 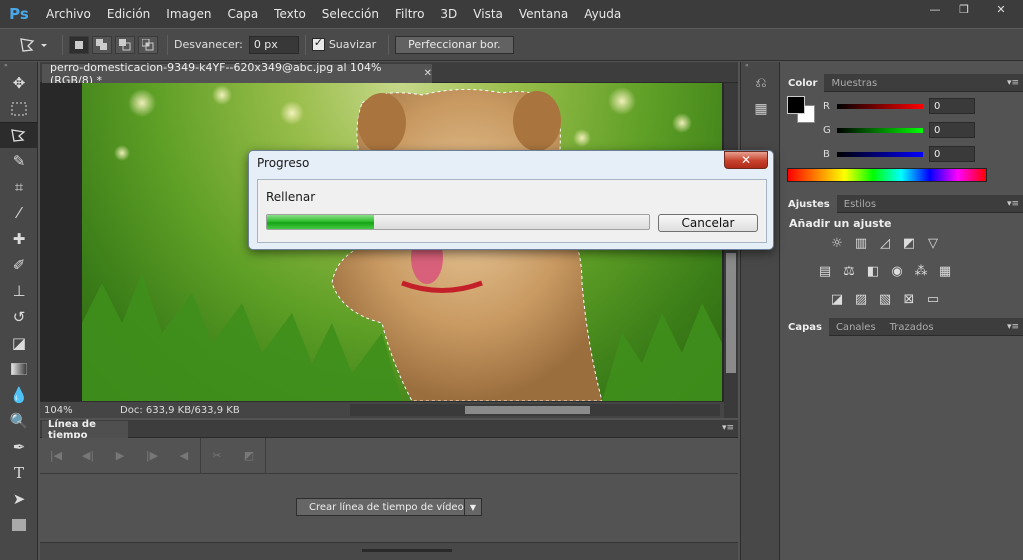 I want to click on dialog-close-button: ✕, so click(x=746, y=160).